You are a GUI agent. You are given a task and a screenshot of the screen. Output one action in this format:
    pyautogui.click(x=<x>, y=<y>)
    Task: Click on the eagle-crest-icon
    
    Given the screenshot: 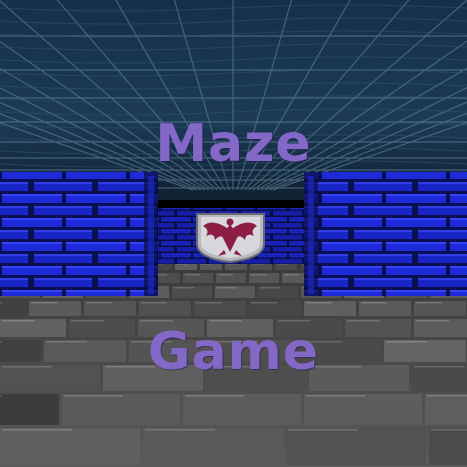 What is the action you would take?
    pyautogui.click(x=230, y=238)
    